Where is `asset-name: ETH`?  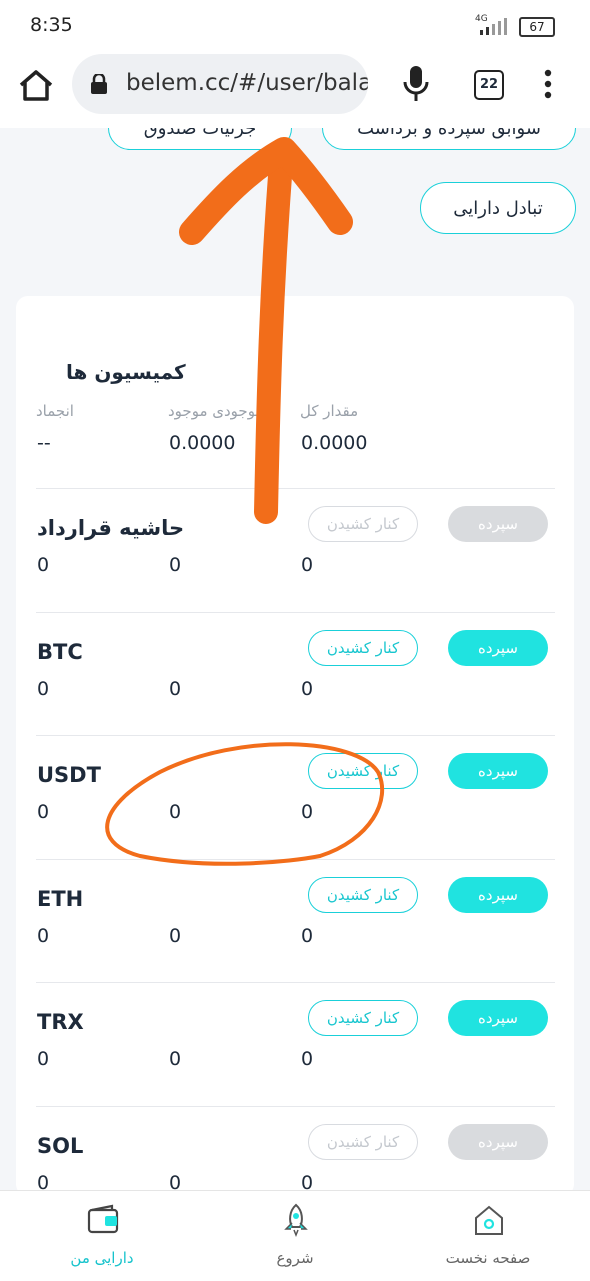
asset-name: ETH is located at coordinates (60, 898).